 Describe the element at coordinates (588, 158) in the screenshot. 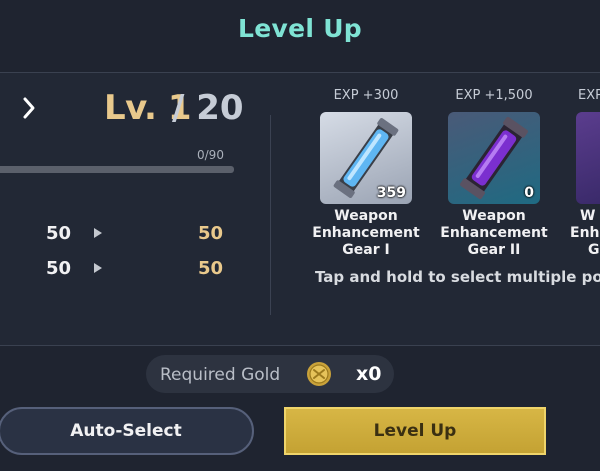

I see `material-3-card` at that location.